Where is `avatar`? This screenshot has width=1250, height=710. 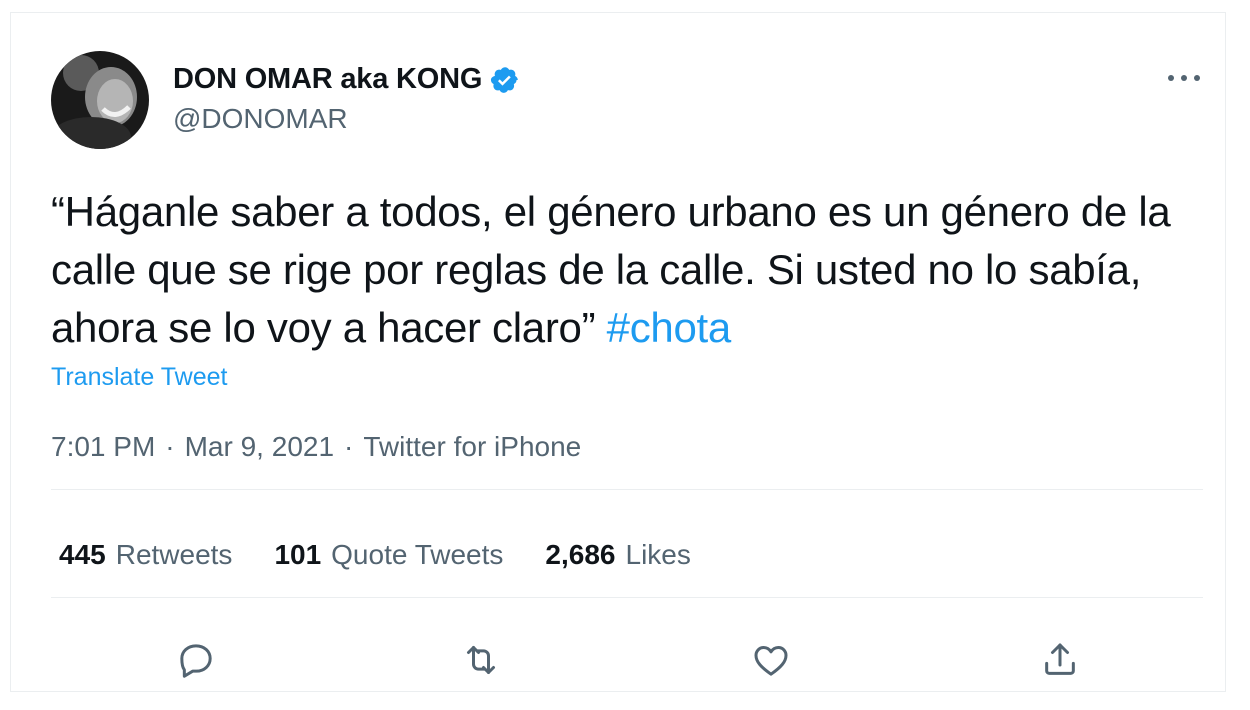
avatar is located at coordinates (100, 100).